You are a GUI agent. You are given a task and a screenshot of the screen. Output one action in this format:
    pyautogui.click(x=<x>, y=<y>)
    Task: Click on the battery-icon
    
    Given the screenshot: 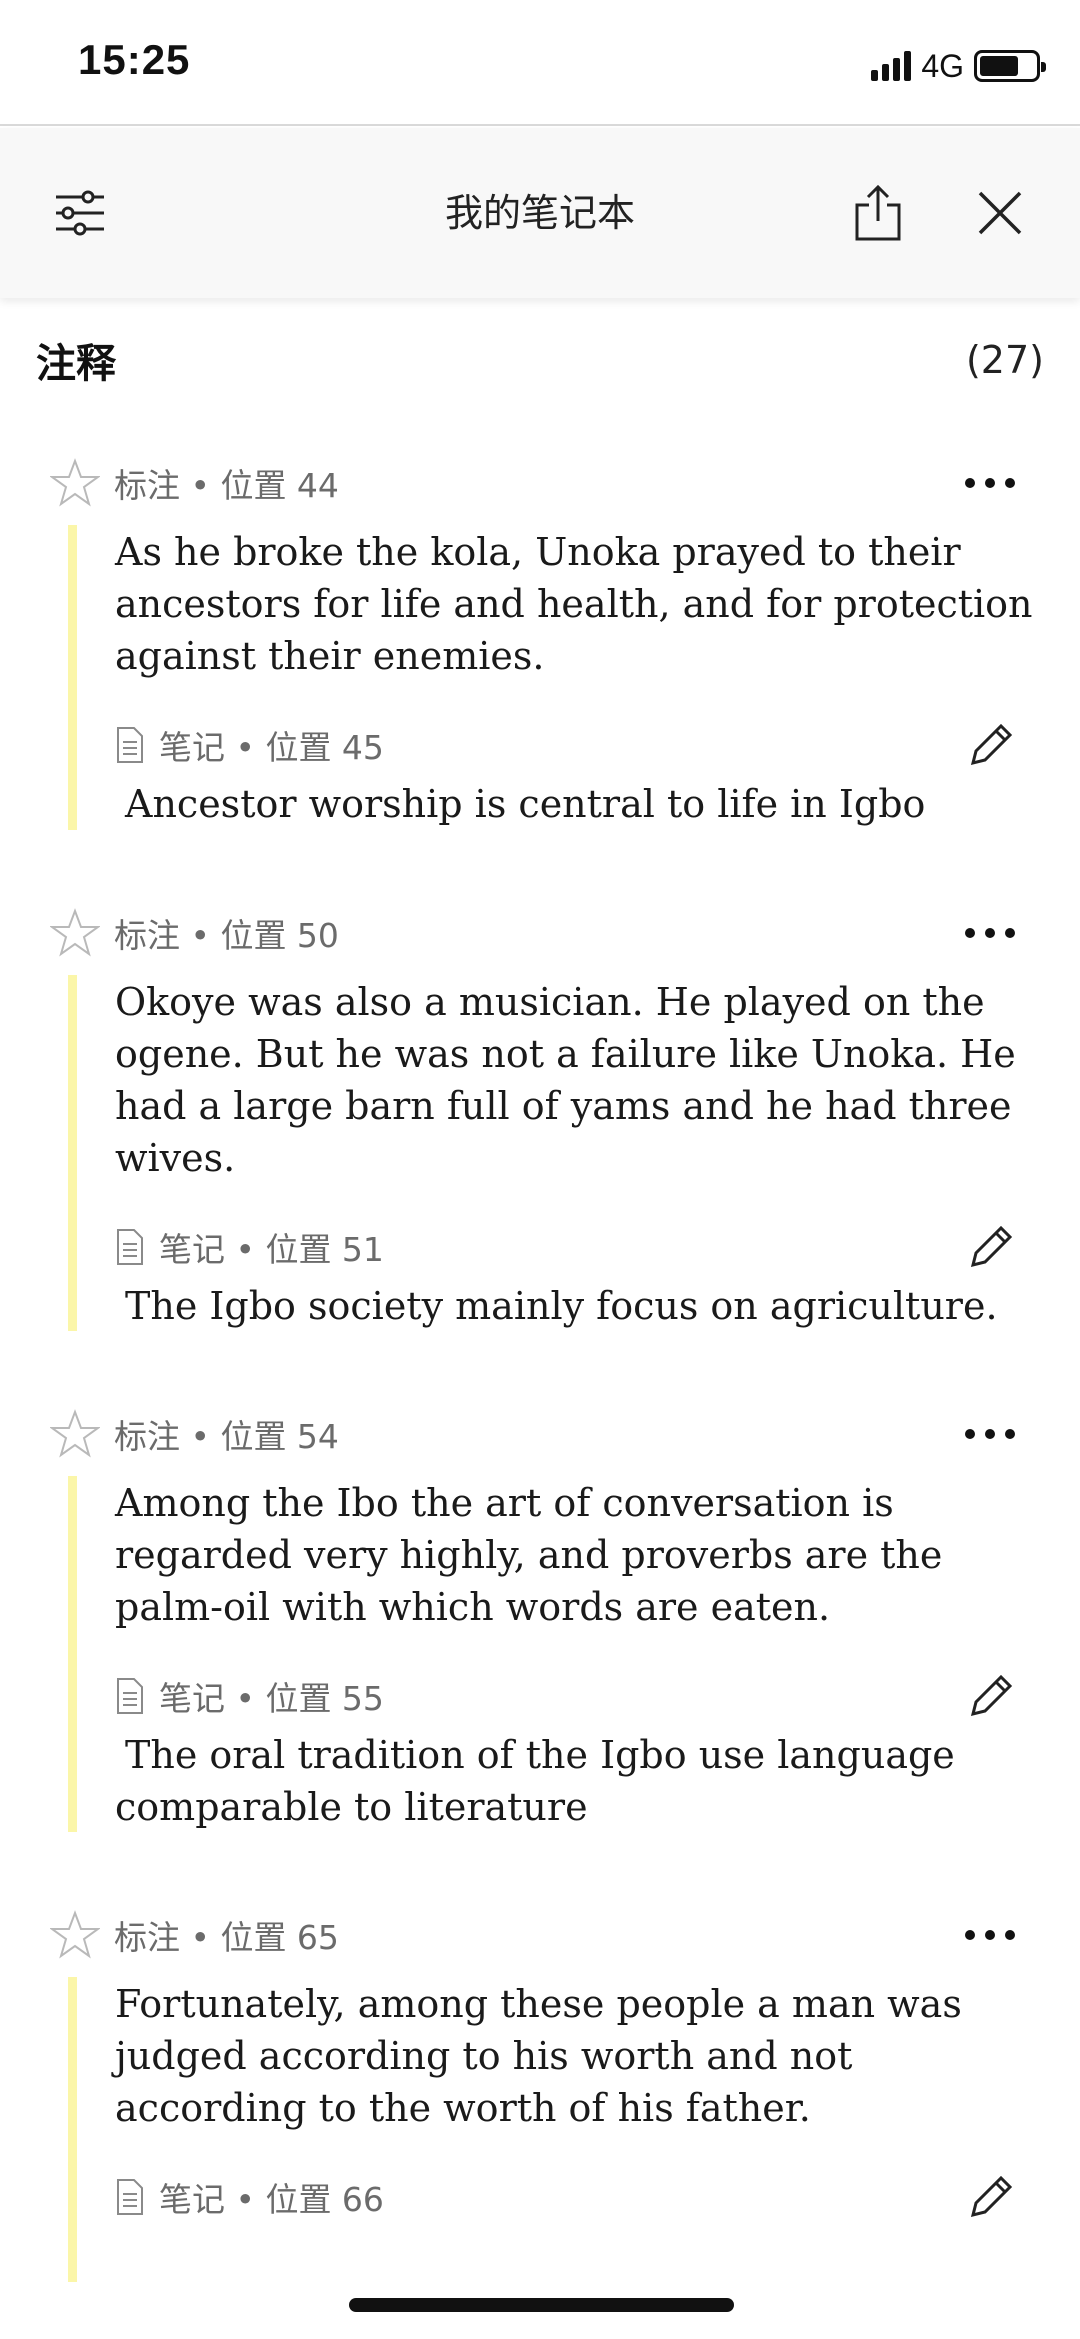 What is the action you would take?
    pyautogui.click(x=1010, y=66)
    